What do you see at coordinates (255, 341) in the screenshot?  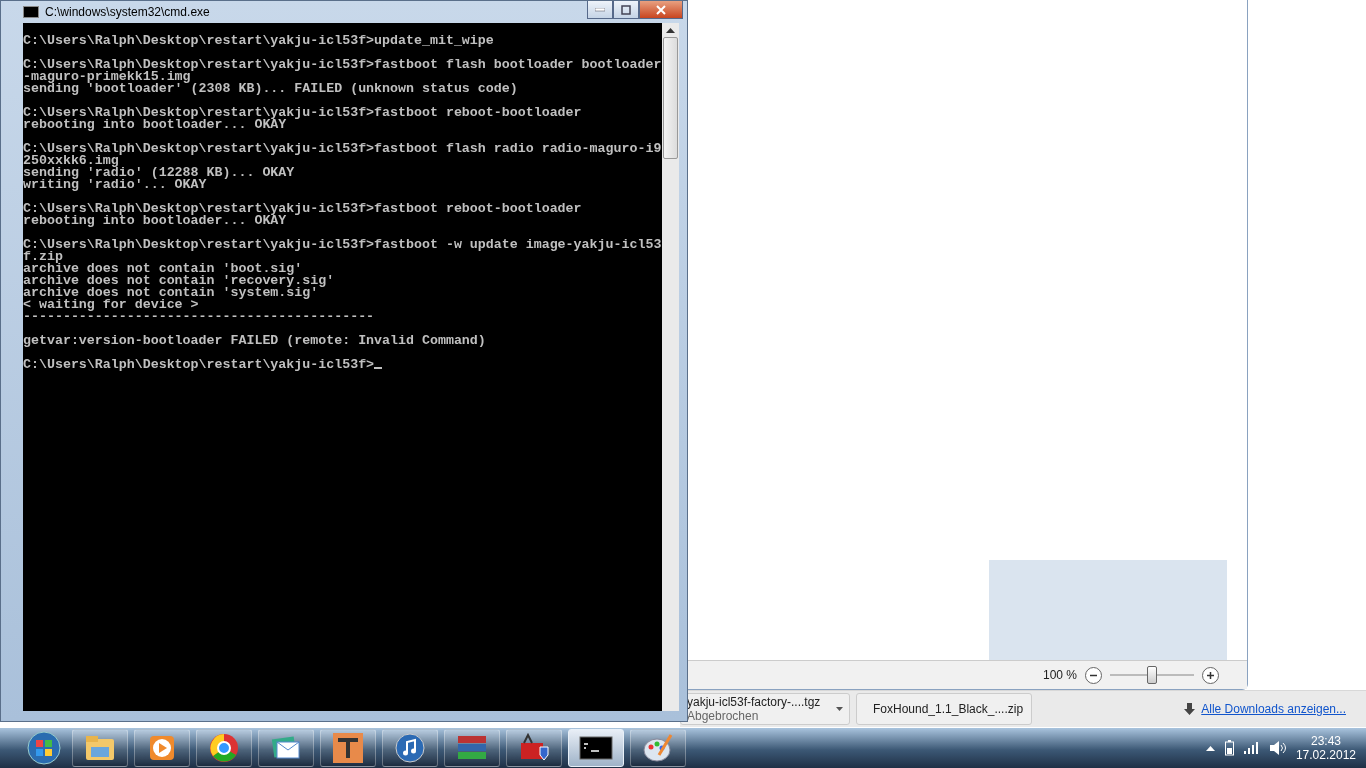 I see `console-line: getvar:version-bootloader FAILED (remote: Invalid Command)` at bounding box center [255, 341].